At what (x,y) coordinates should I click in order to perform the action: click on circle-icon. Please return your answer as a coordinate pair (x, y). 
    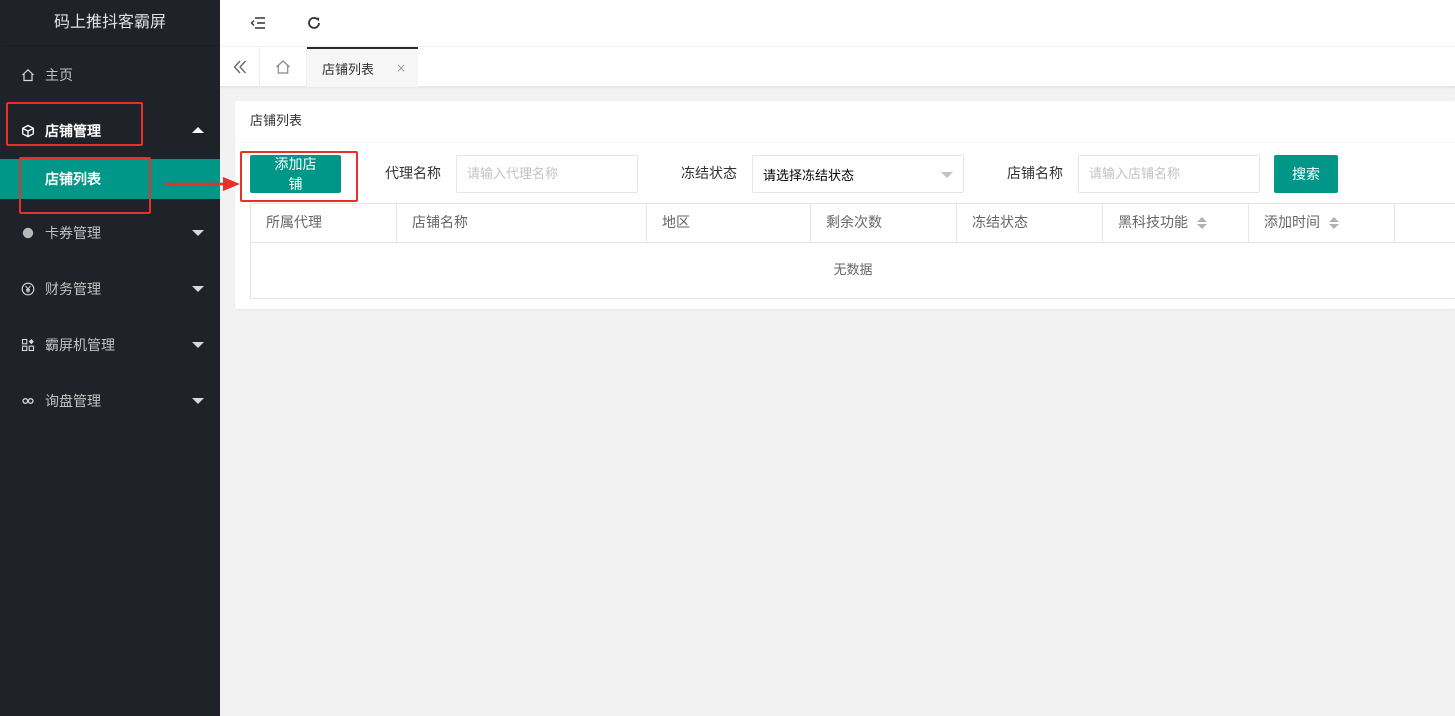
    Looking at the image, I should click on (28, 233).